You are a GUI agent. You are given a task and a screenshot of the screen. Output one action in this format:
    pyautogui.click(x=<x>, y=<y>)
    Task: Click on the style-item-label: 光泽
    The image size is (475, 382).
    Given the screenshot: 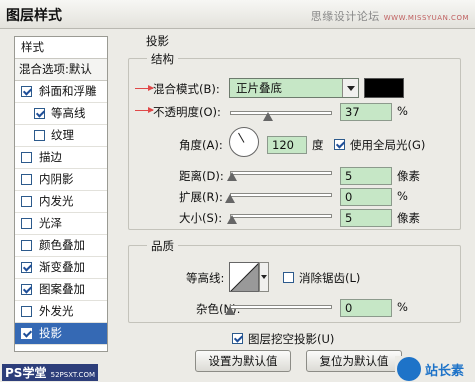 What is the action you would take?
    pyautogui.click(x=50, y=223)
    